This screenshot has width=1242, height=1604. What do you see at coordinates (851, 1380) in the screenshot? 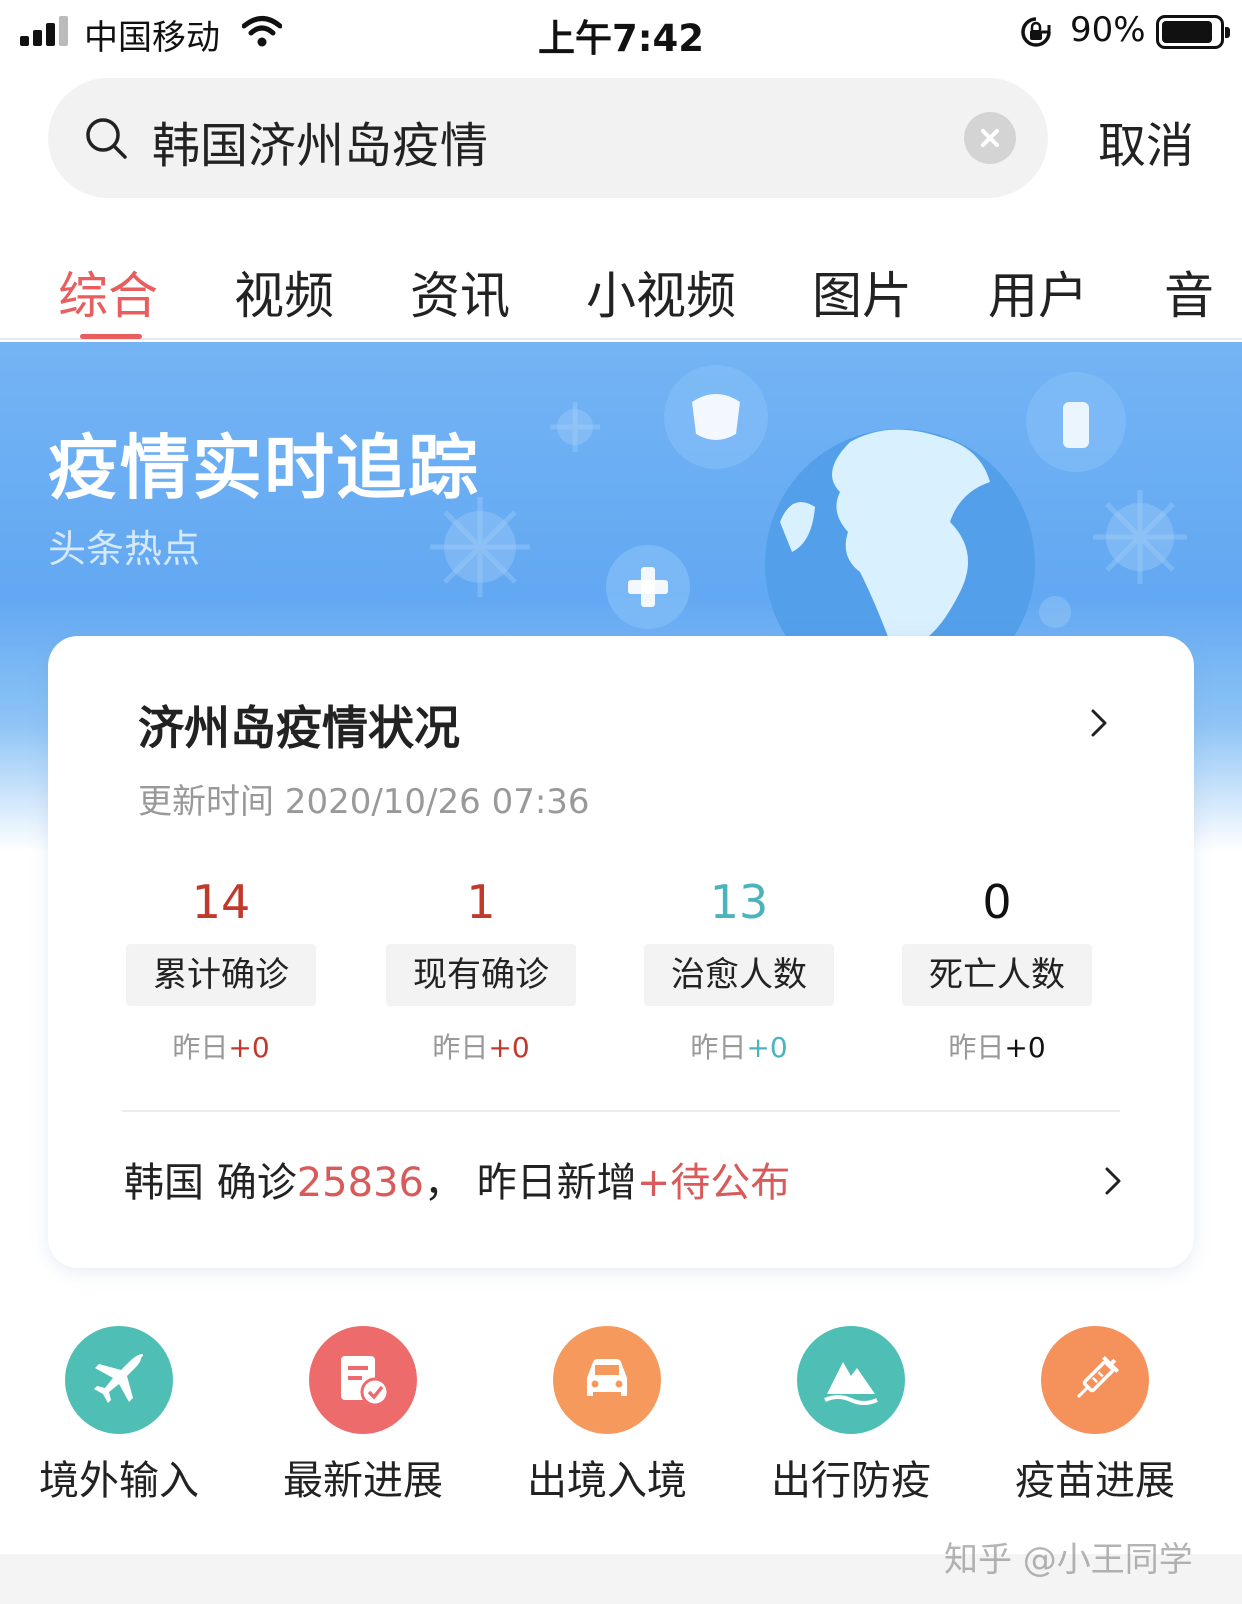
I see `mountain-icon` at bounding box center [851, 1380].